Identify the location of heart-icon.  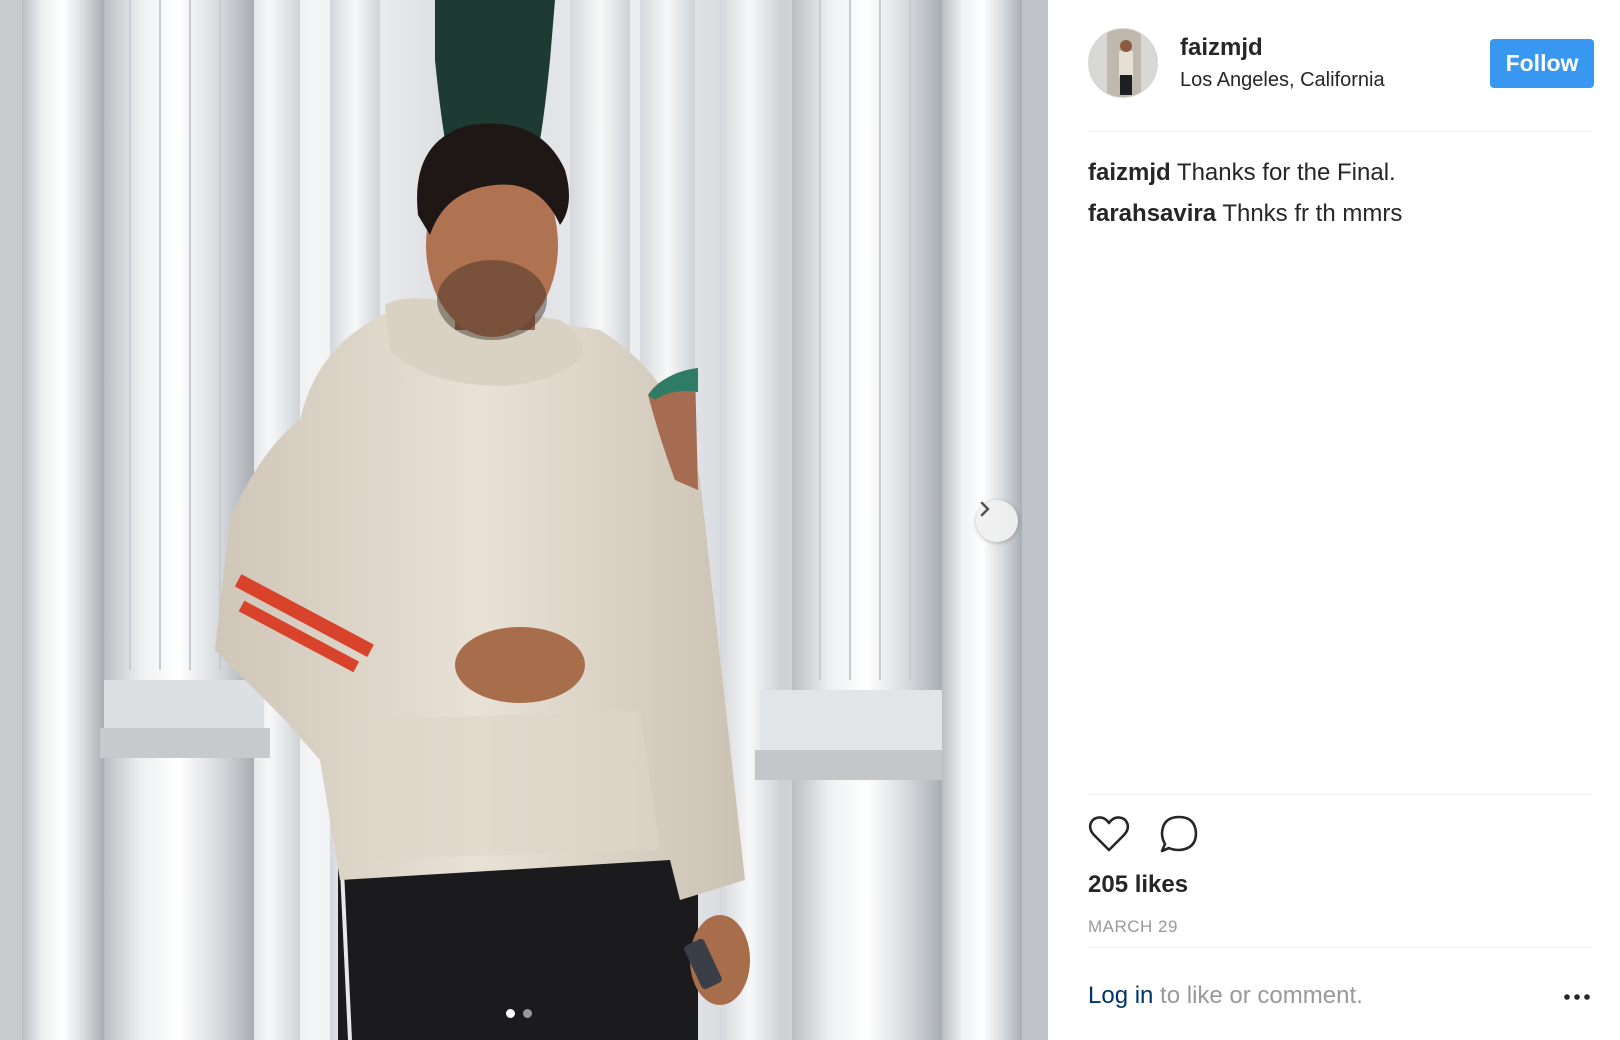
(1109, 836).